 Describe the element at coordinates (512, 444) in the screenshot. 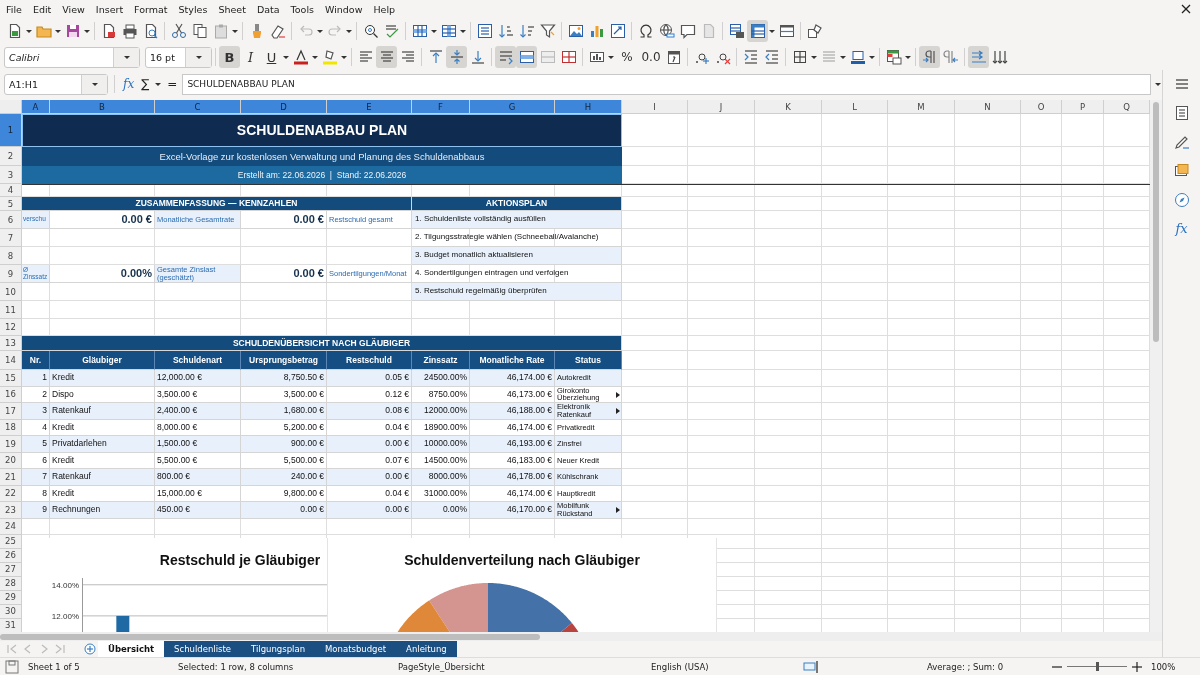

I see `table-cell: 46,193.00 €` at that location.